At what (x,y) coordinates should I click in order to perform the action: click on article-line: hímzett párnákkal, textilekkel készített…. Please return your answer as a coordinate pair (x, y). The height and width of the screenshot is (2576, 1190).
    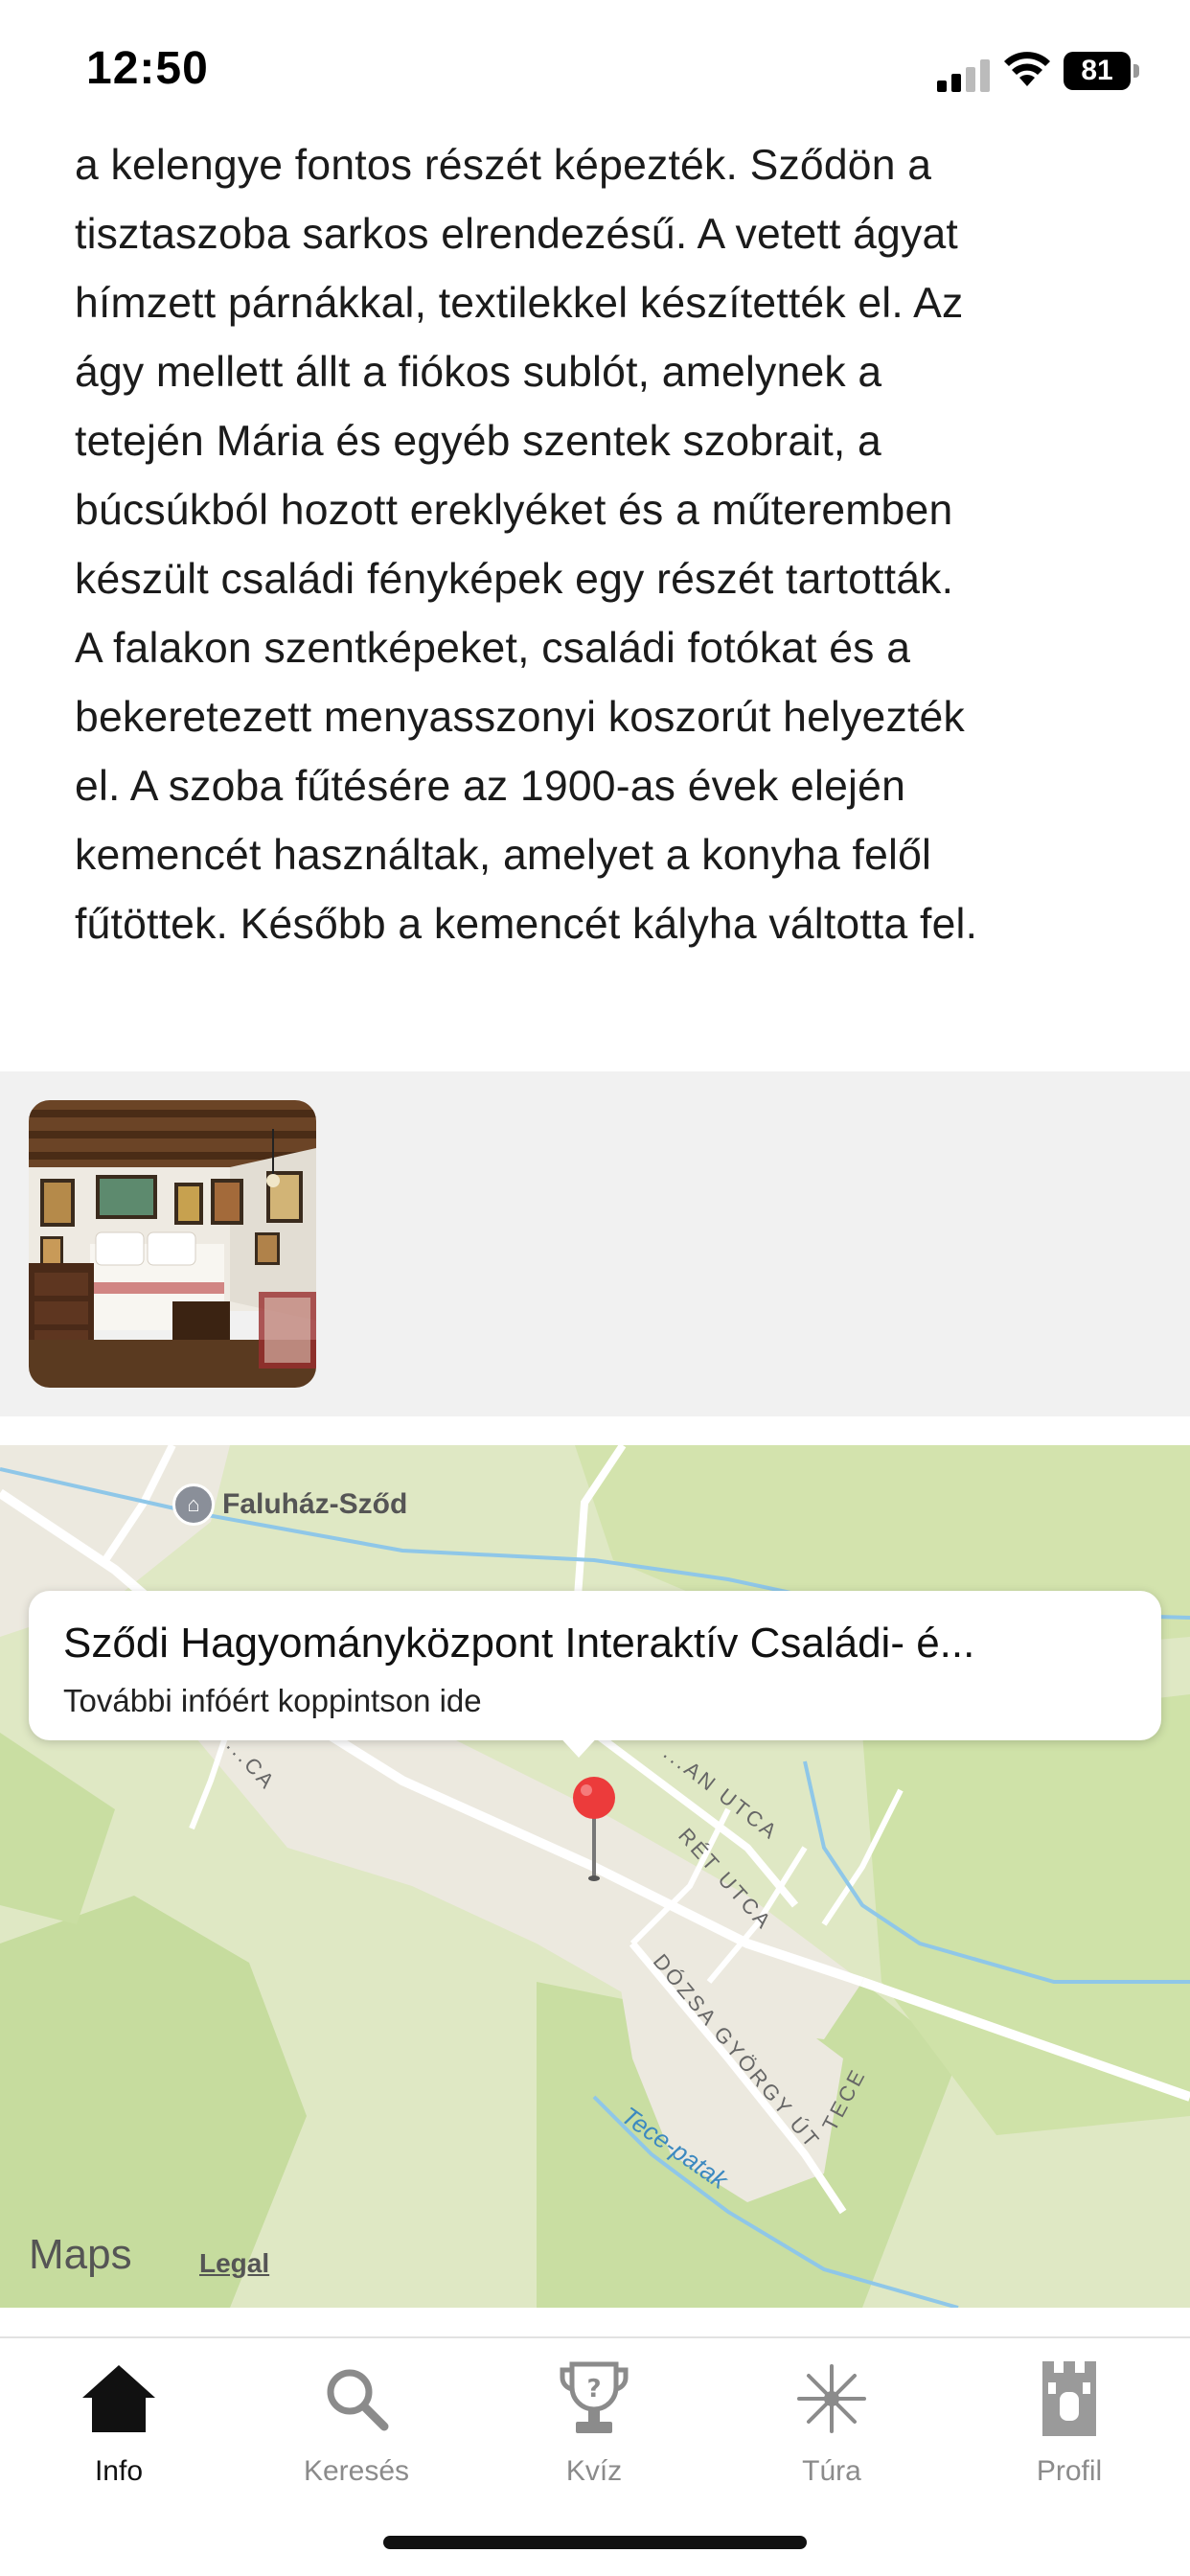
    Looking at the image, I should click on (519, 303).